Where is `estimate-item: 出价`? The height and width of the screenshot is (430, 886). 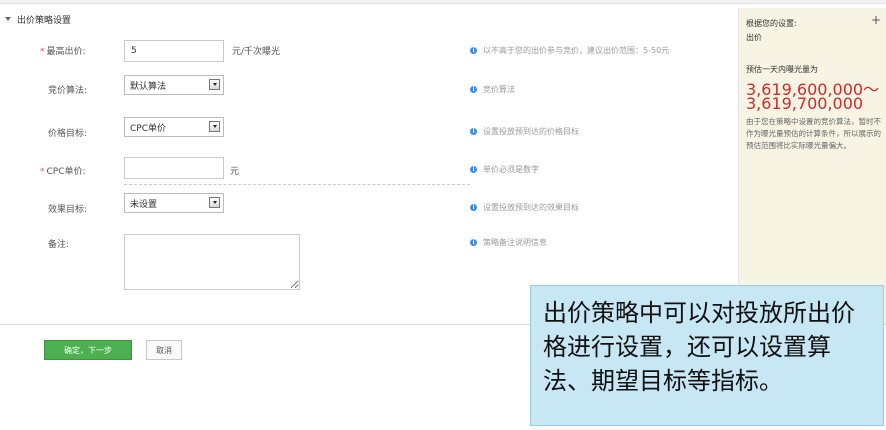 estimate-item: 出价 is located at coordinates (754, 37).